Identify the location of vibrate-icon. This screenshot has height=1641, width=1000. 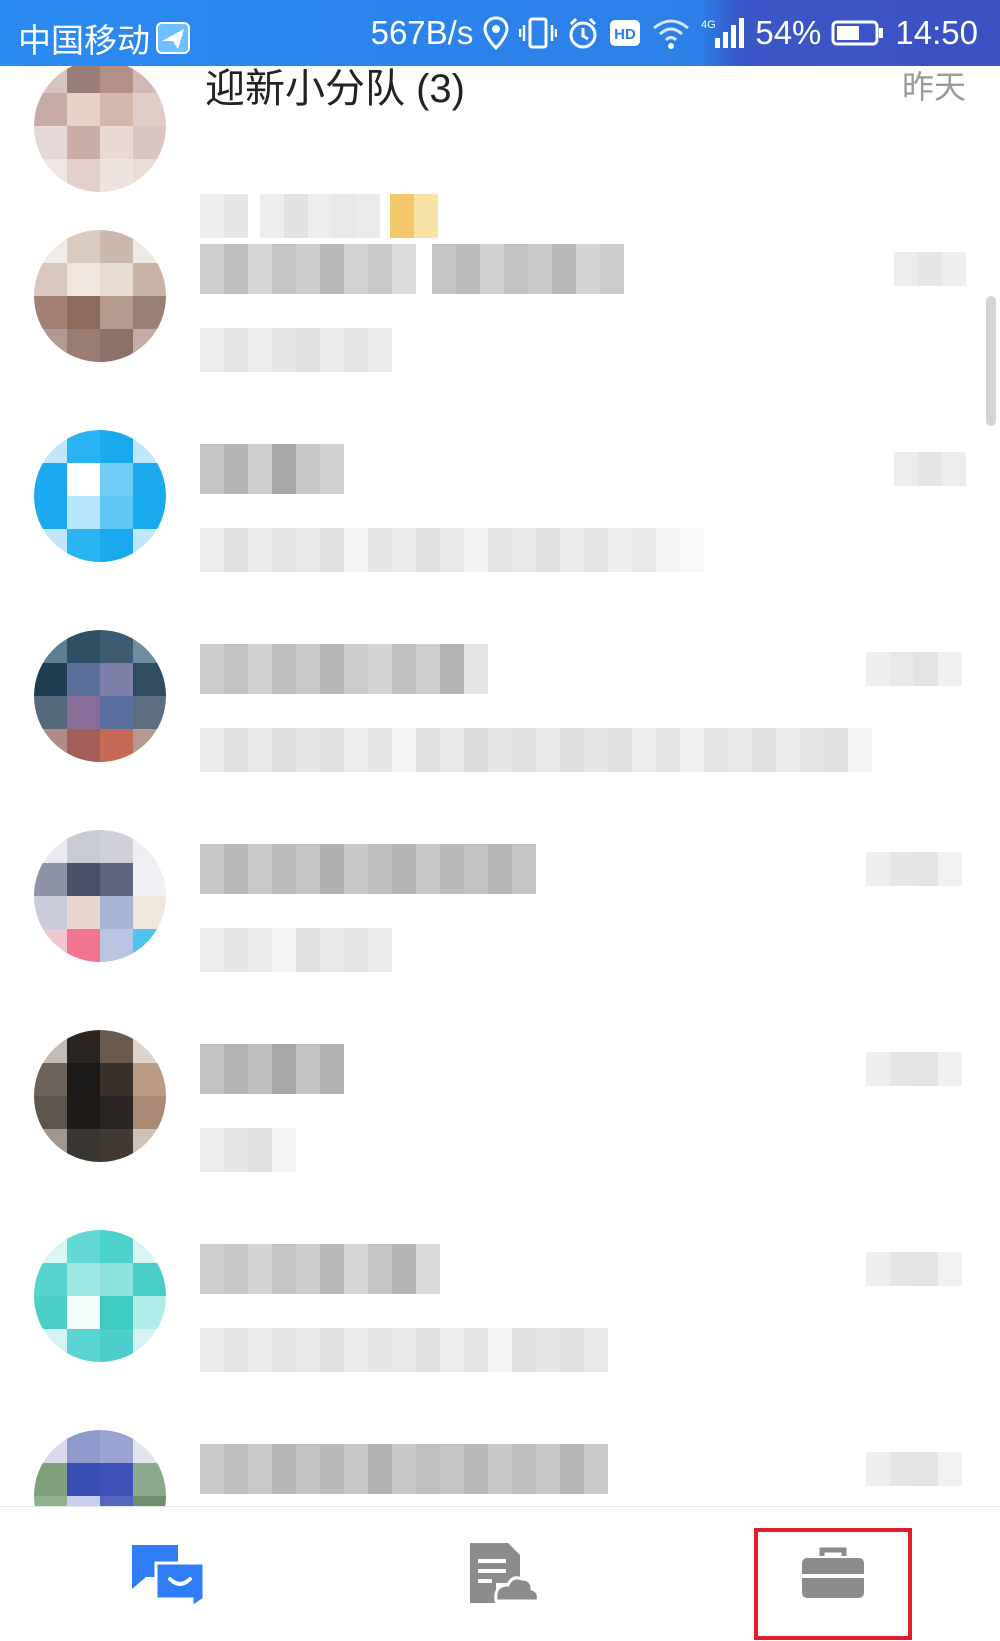
(538, 33).